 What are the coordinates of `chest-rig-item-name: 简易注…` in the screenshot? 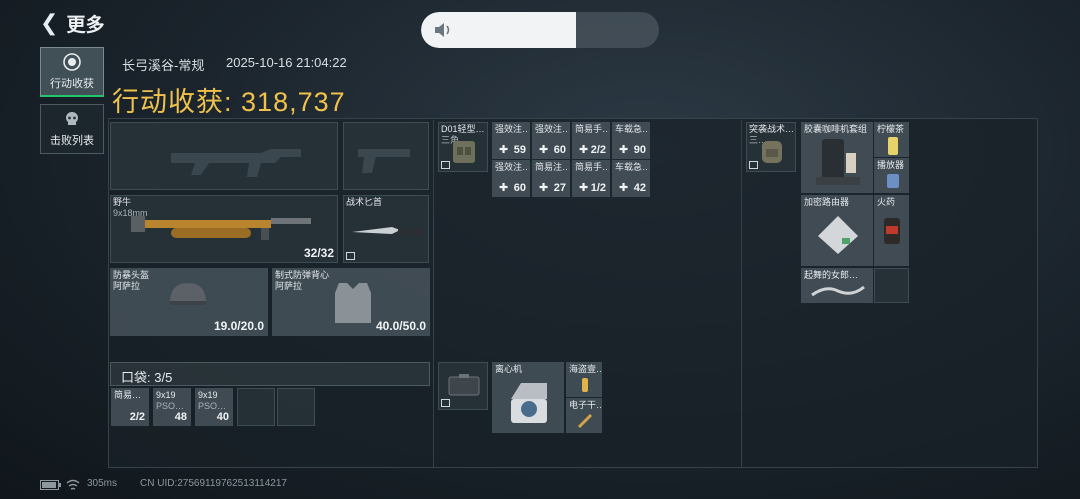 It's located at (552, 167).